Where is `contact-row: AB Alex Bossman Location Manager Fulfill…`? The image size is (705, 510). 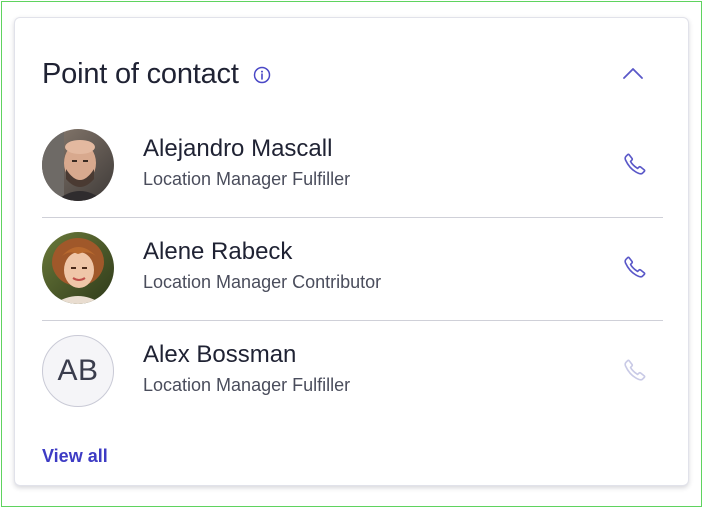 contact-row: AB Alex Bossman Location Manager Fulfill… is located at coordinates (352, 372).